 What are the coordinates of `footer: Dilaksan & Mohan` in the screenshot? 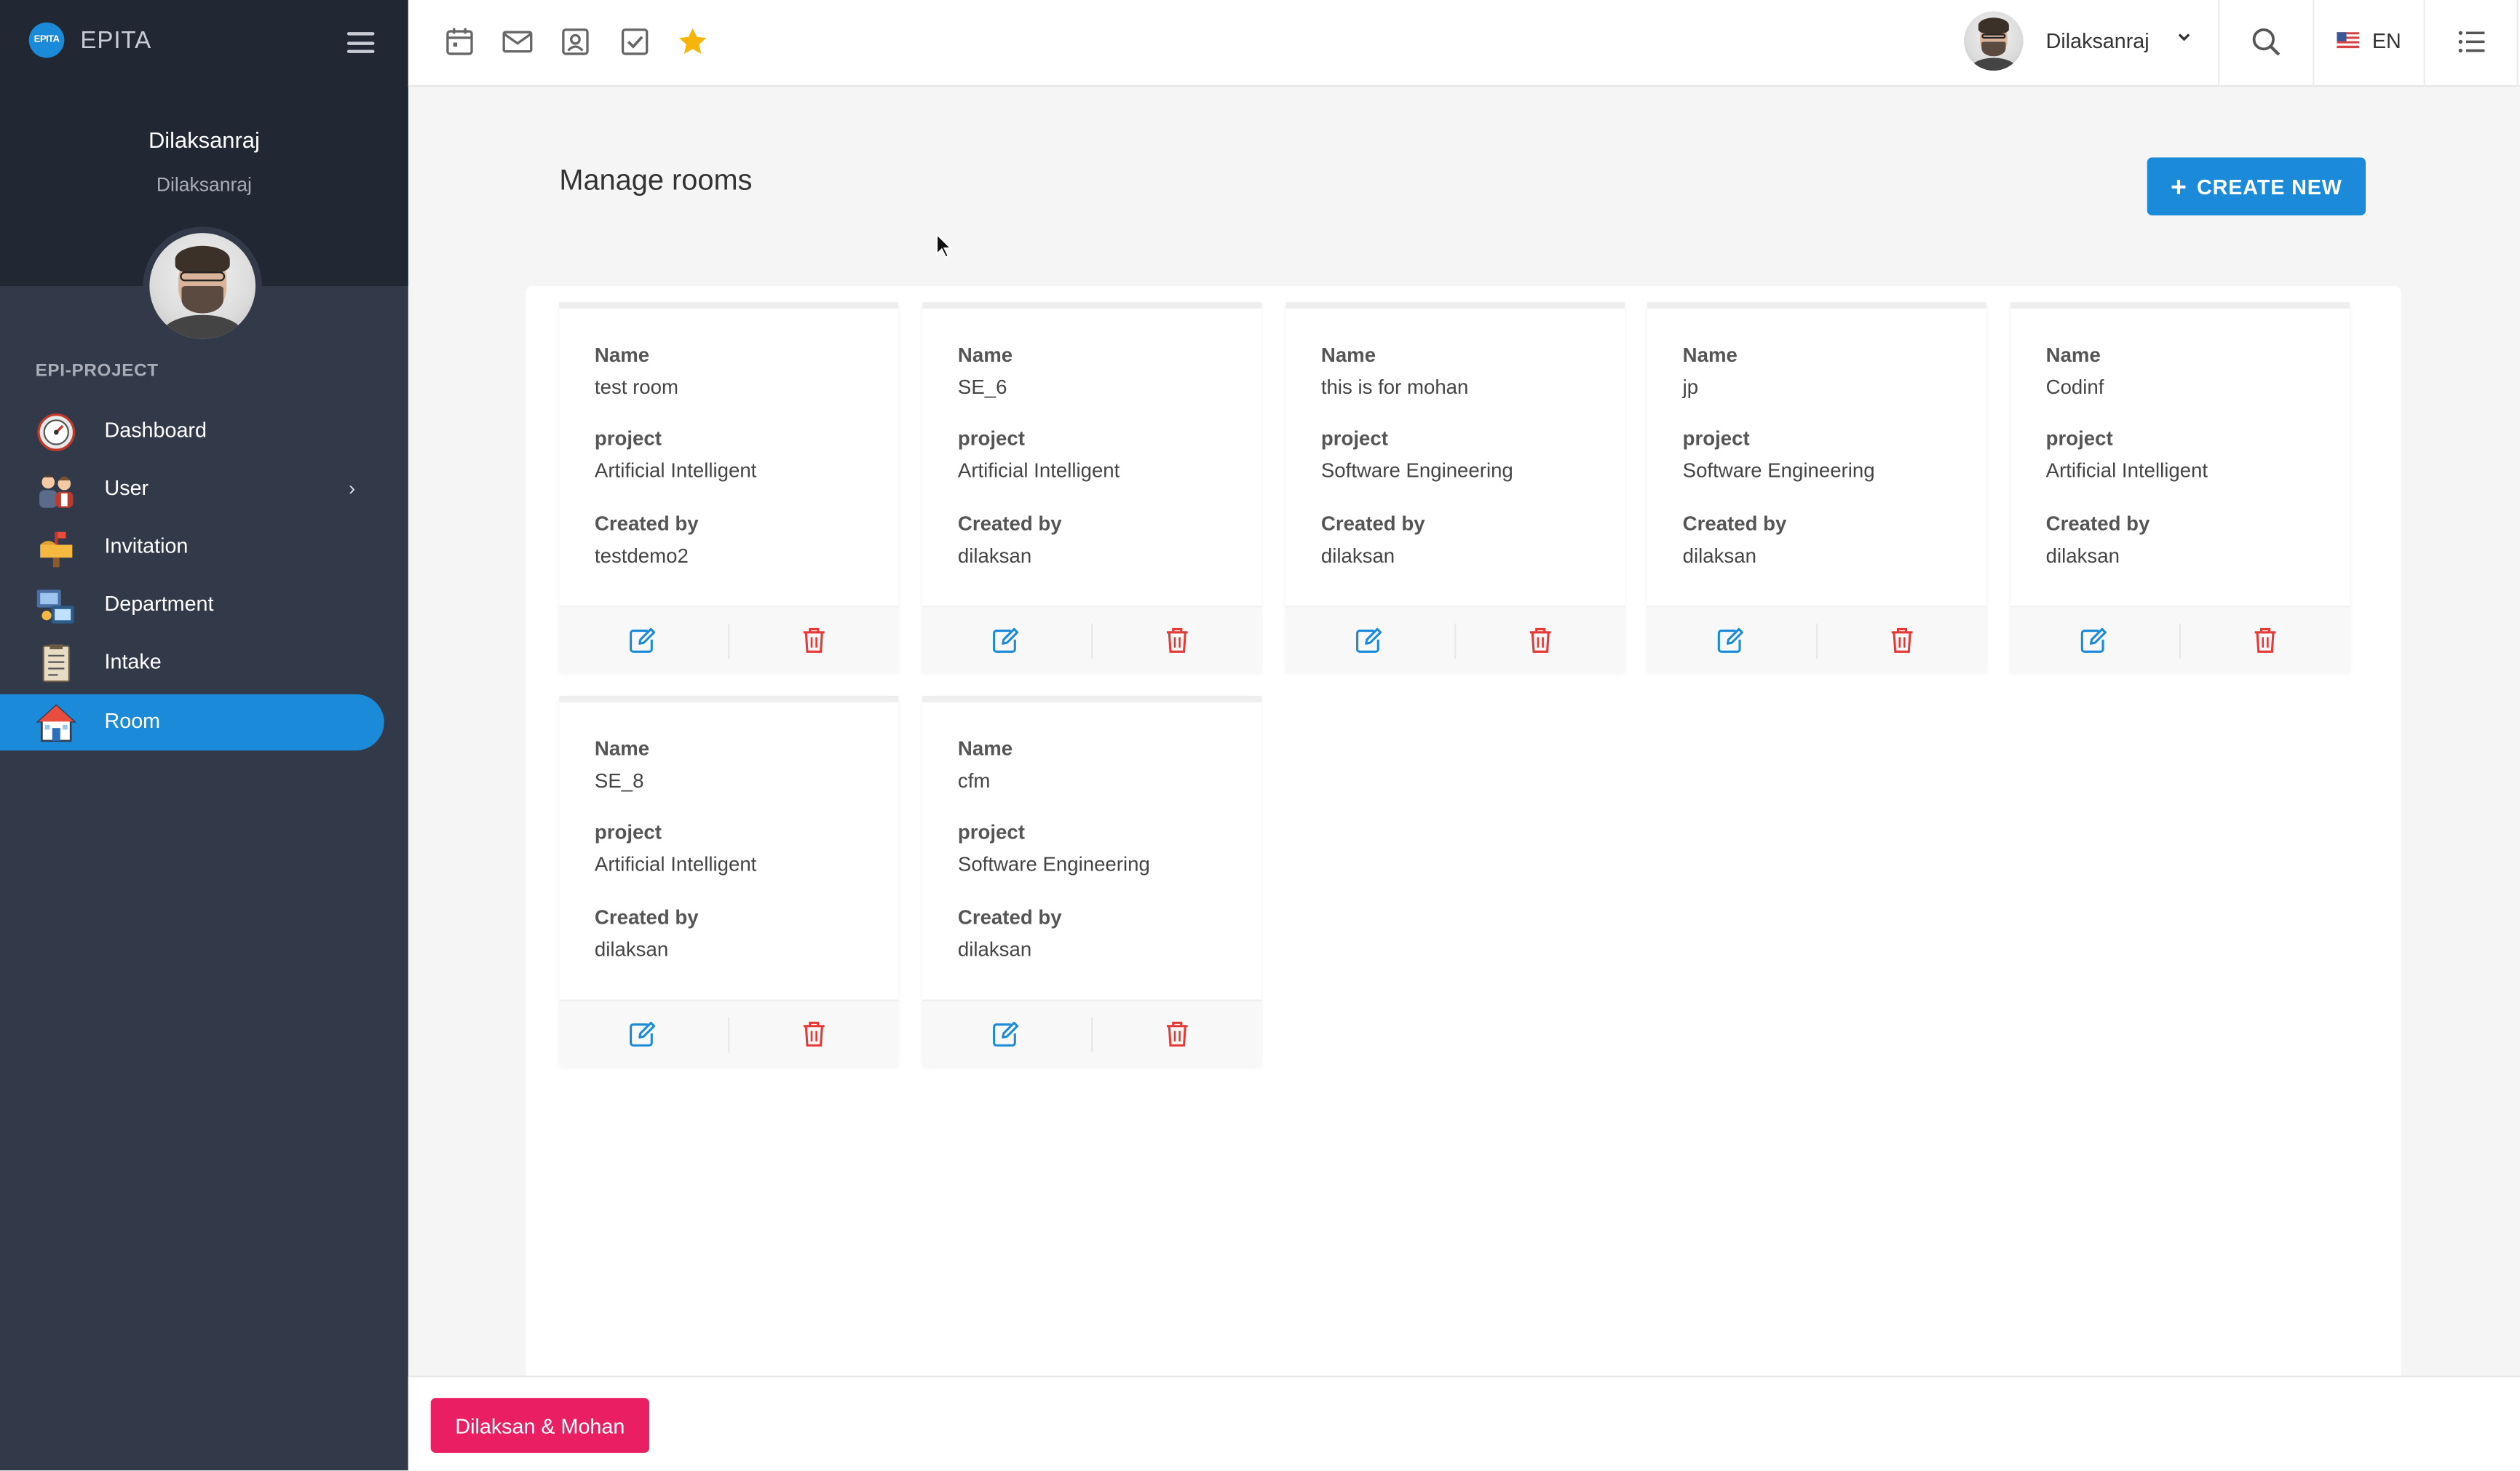 It's located at (1464, 1423).